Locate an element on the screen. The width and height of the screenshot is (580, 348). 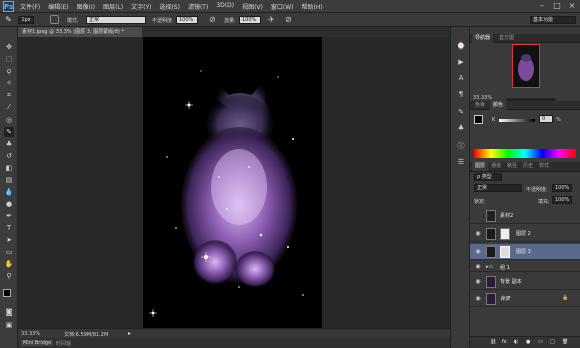
menu-layer: 图层(L) is located at coordinates (113, 6).